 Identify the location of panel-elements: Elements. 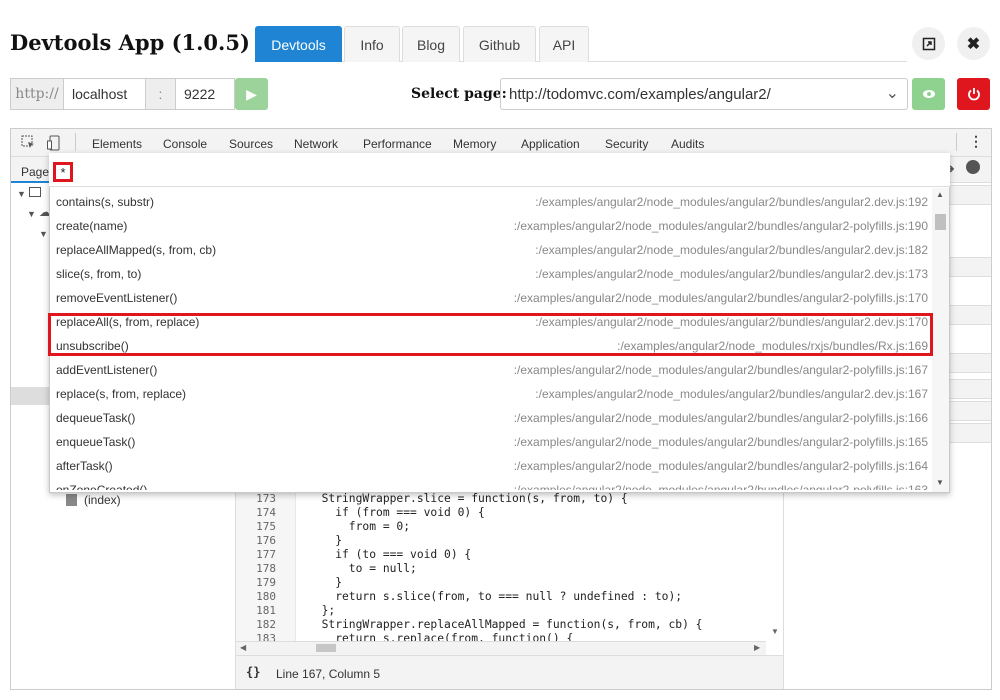
(117, 144).